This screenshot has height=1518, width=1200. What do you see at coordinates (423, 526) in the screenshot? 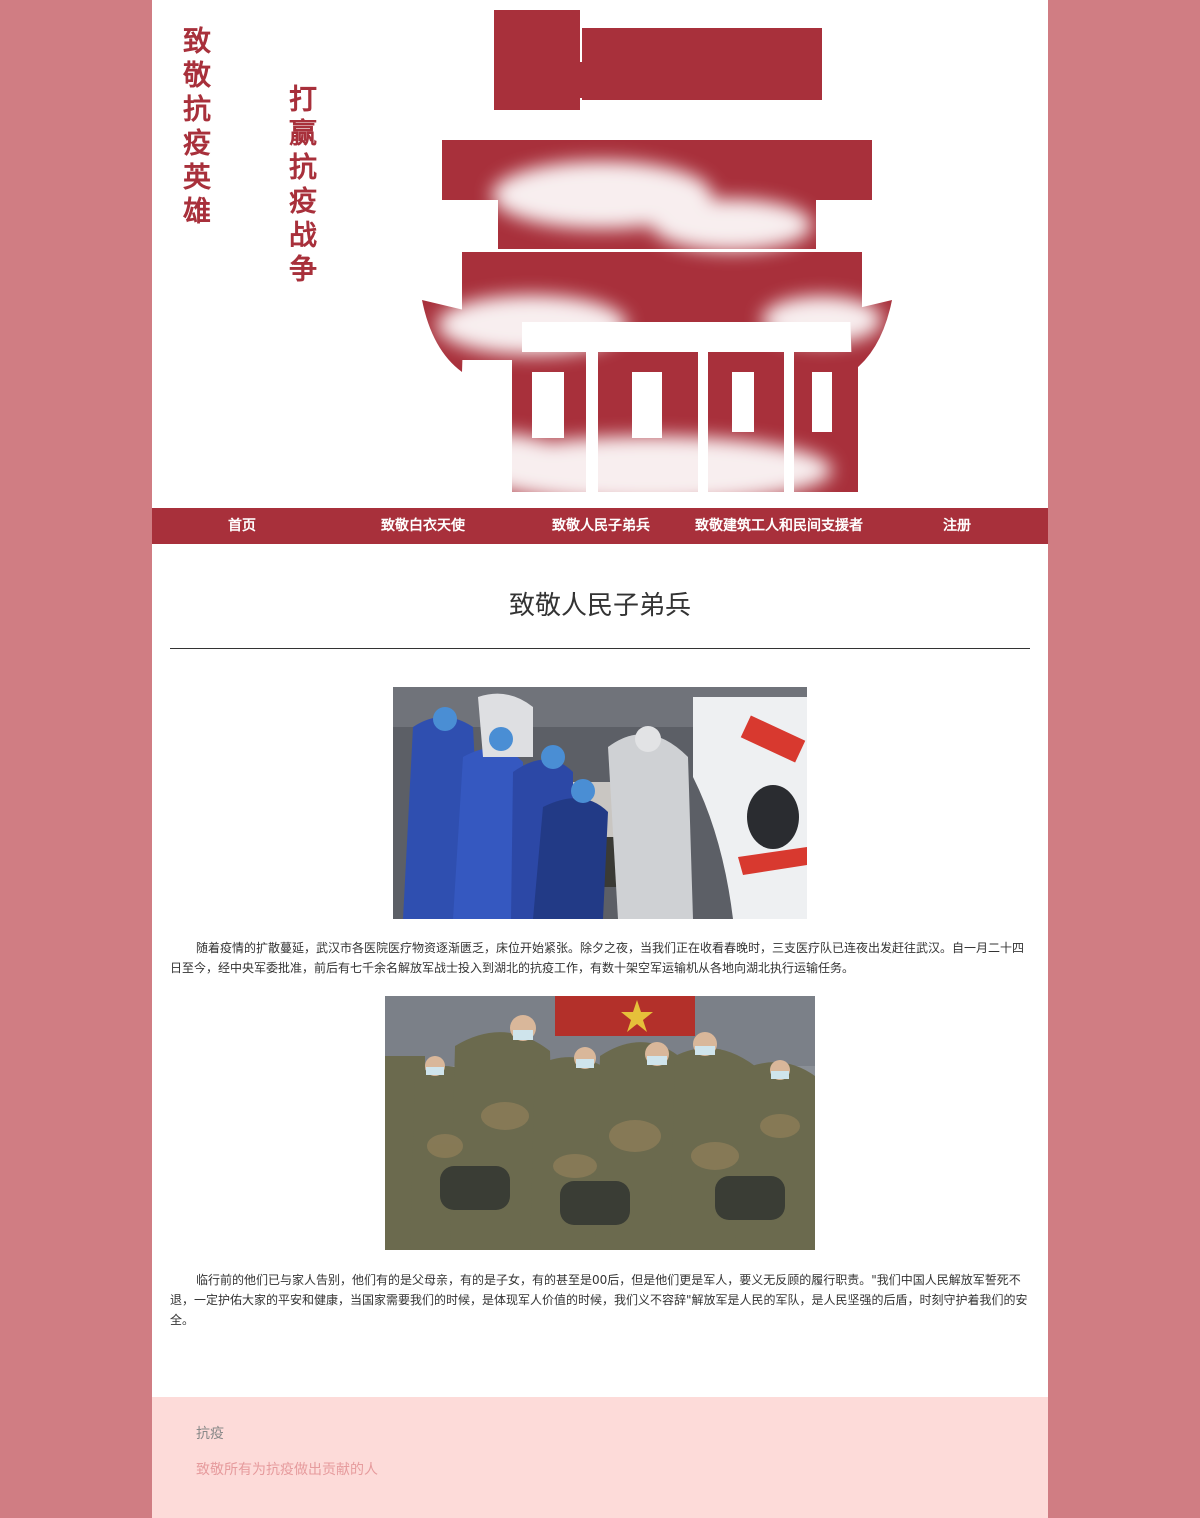
I see `nav-item-medical-workers: 致敬白衣天使` at bounding box center [423, 526].